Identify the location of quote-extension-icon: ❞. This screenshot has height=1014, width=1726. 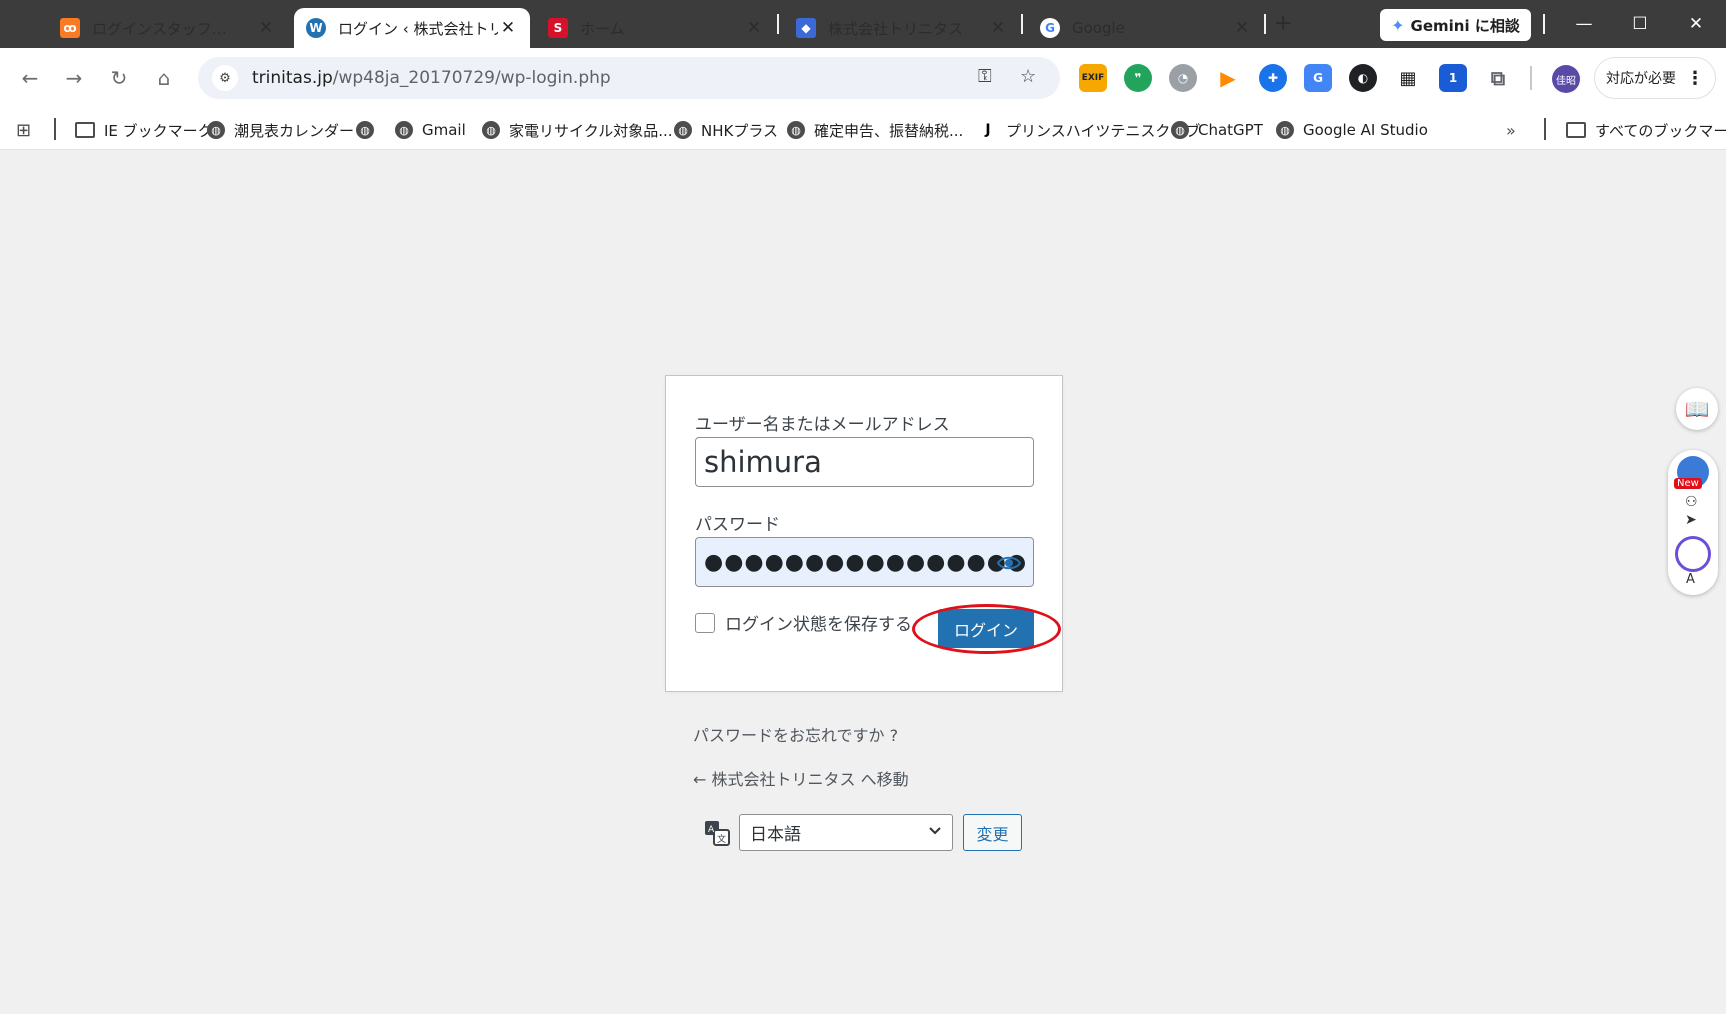
(1138, 78).